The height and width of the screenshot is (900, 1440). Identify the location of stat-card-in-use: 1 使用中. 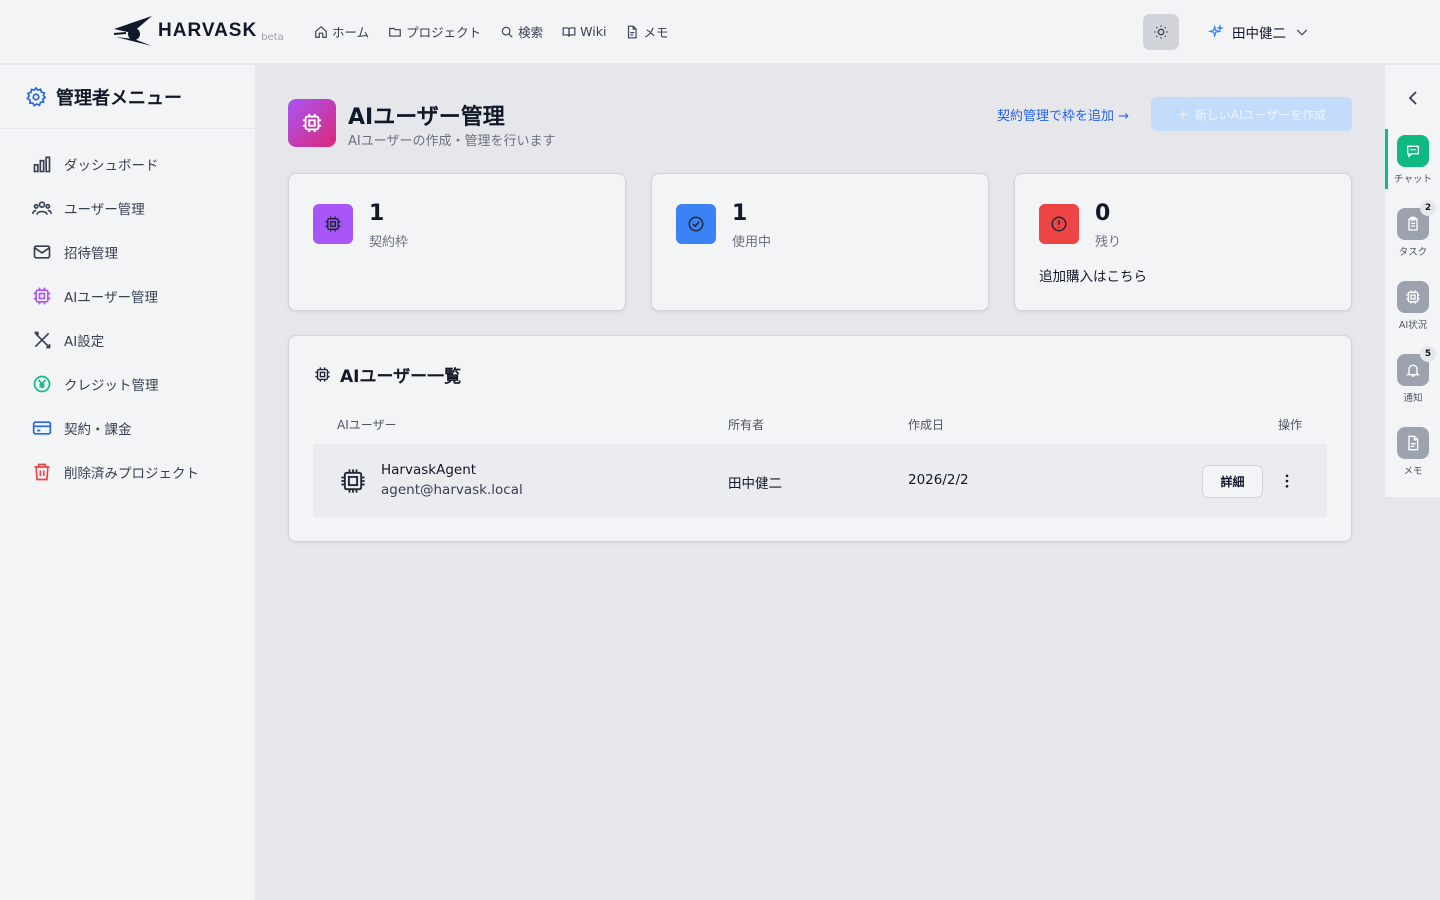
(820, 242).